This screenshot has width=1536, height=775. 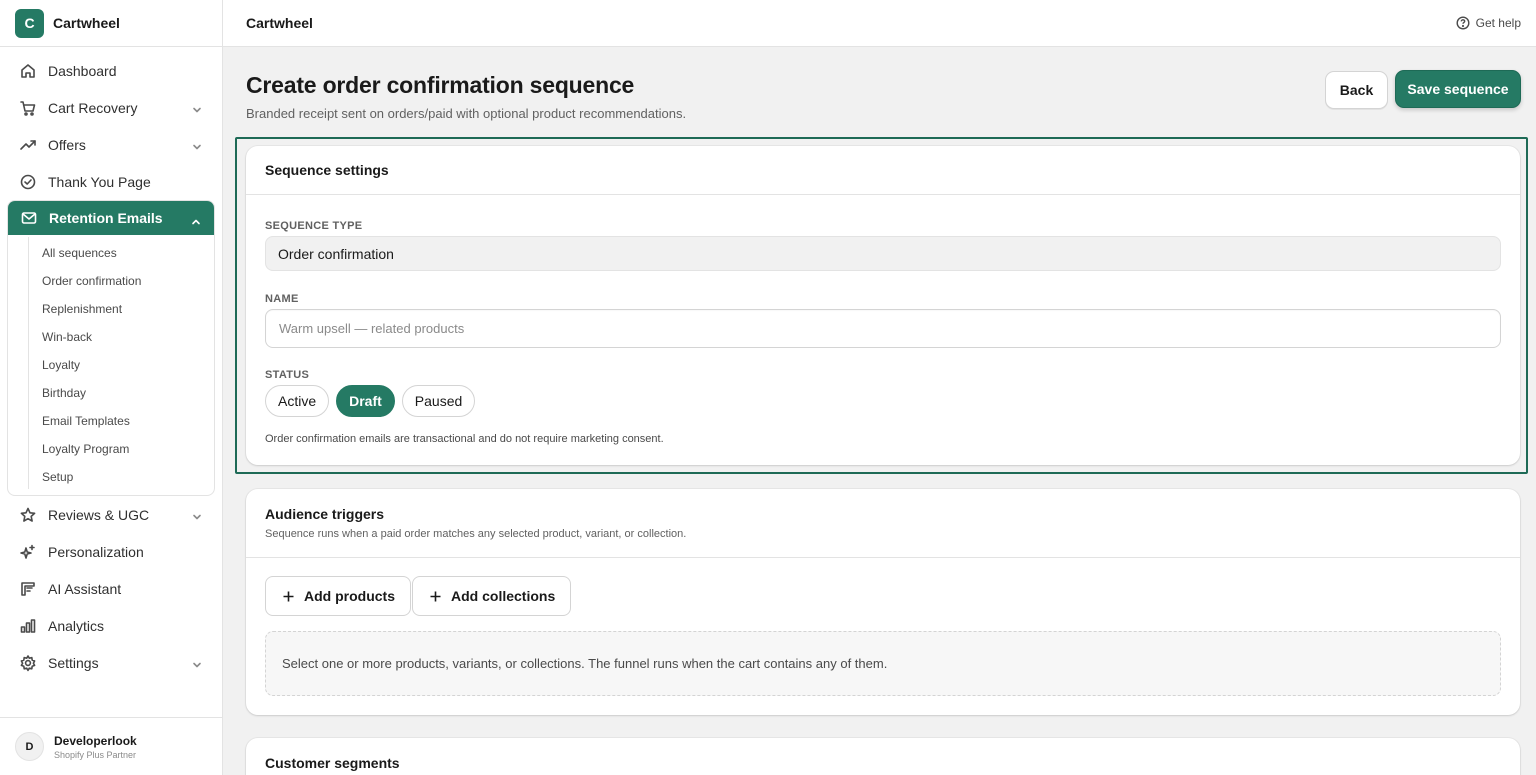 What do you see at coordinates (82, 70) in the screenshot?
I see `nav-label: Dashboard` at bounding box center [82, 70].